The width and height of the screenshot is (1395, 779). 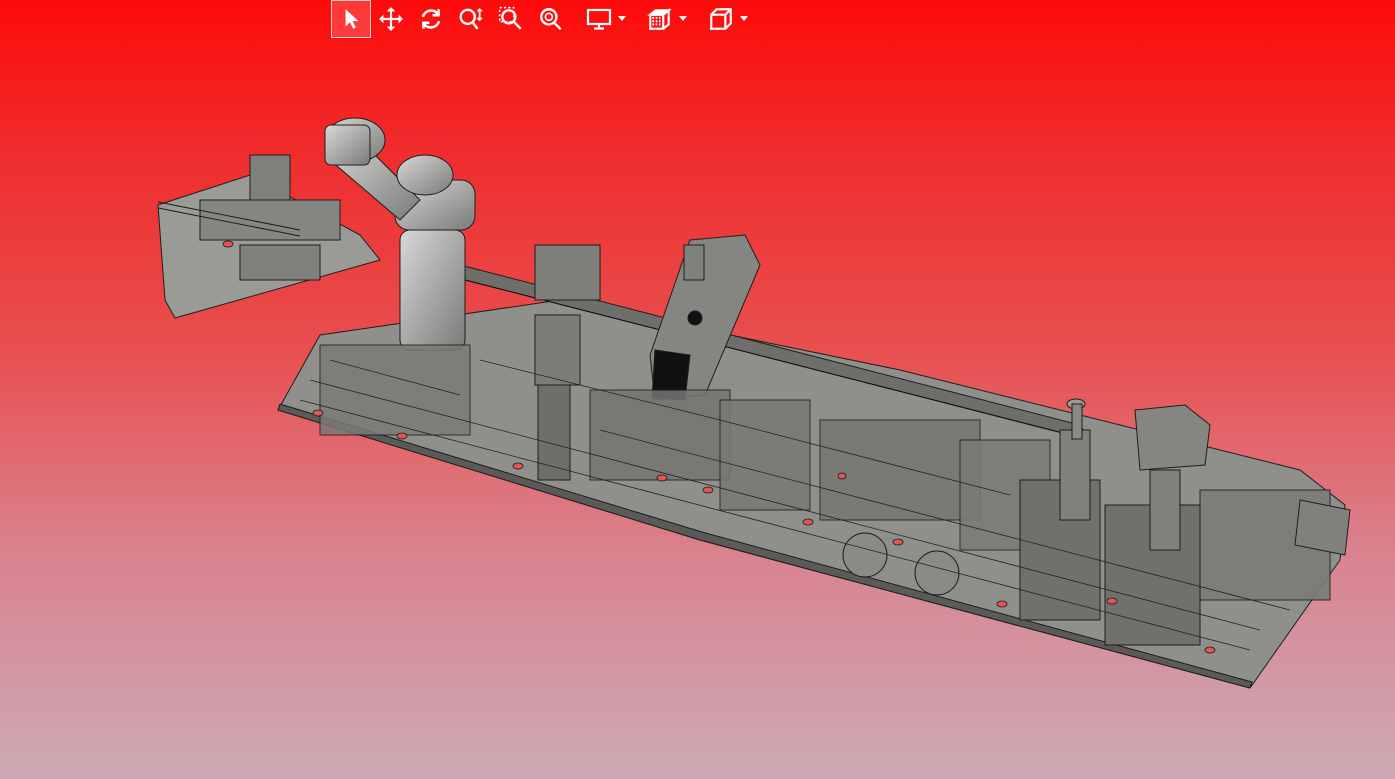 I want to click on section-button, so click(x=660, y=19).